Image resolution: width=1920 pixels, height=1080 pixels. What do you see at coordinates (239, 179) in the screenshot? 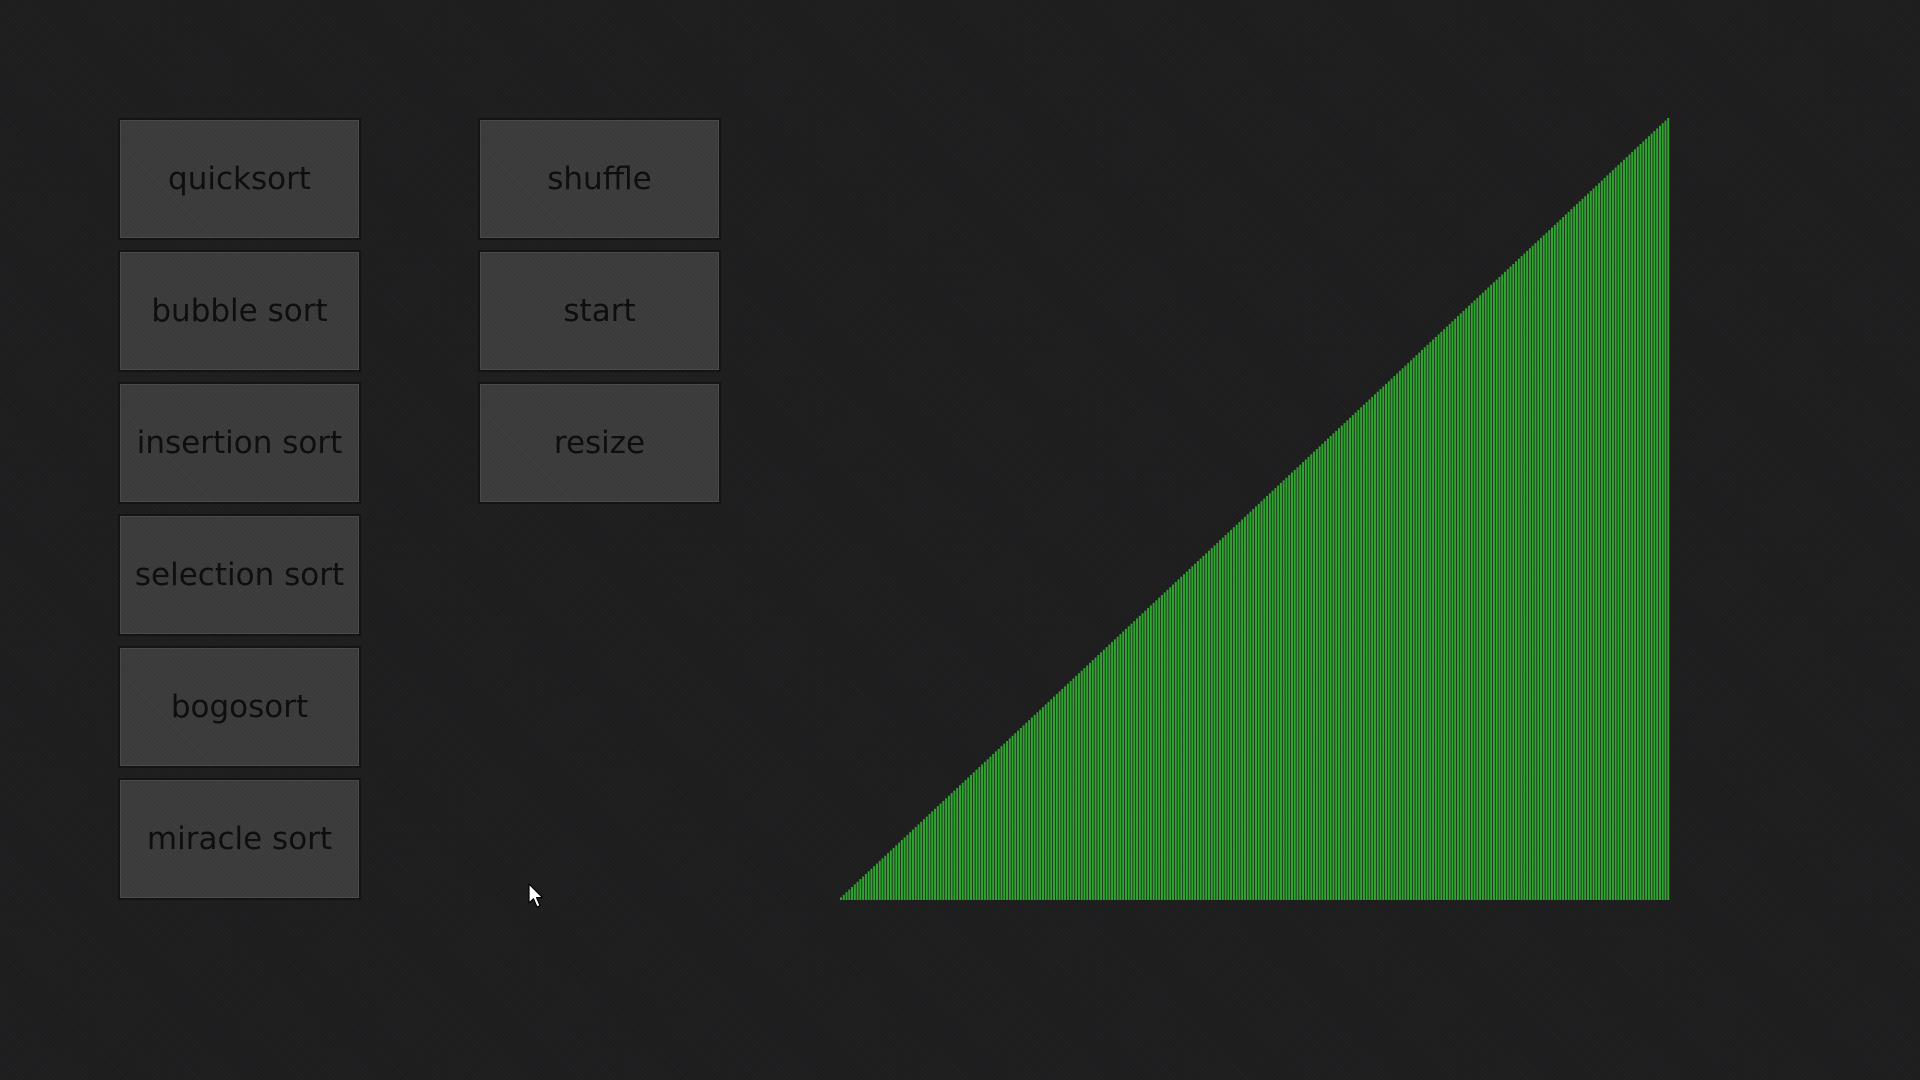
I see `quicksort-button: quicksort` at bounding box center [239, 179].